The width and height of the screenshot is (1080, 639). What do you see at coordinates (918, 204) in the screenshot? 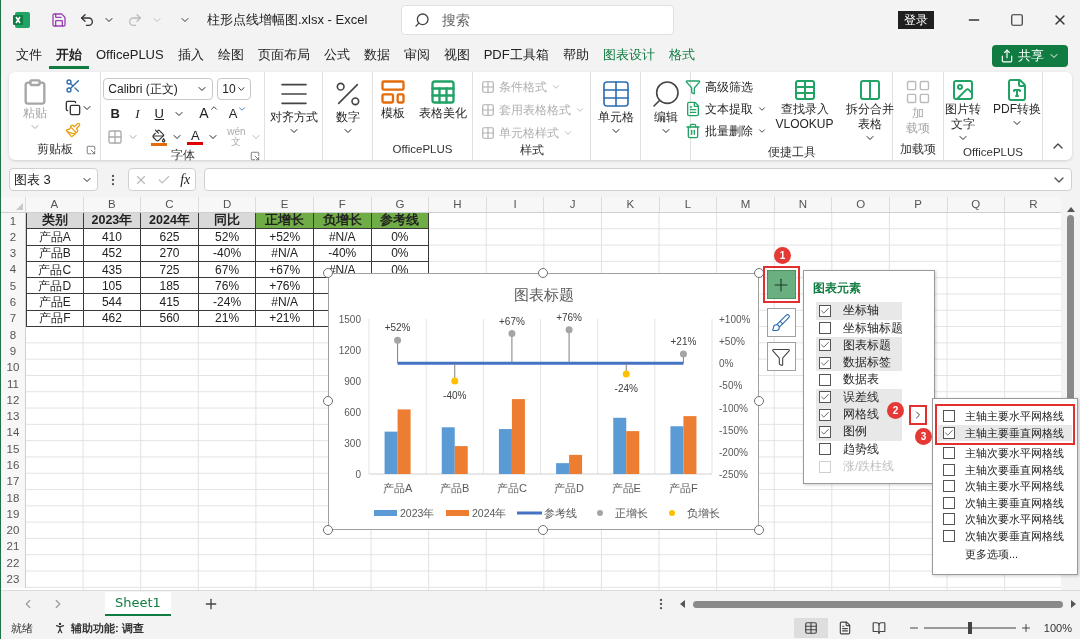
I see `column-header: P` at bounding box center [918, 204].